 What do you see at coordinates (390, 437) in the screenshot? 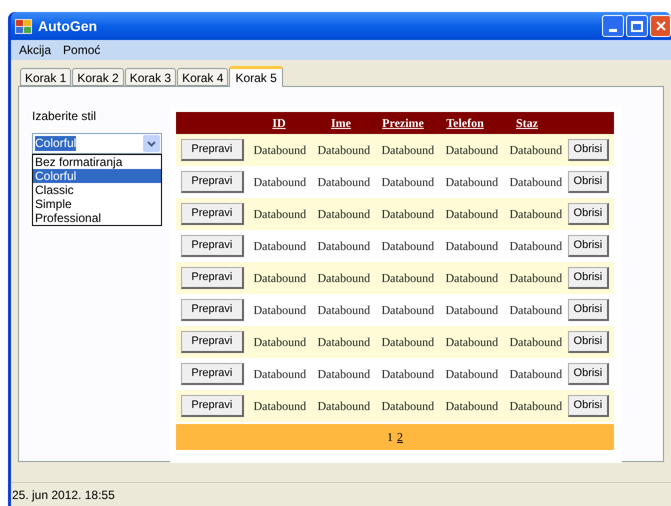
I see `current-page: 1` at bounding box center [390, 437].